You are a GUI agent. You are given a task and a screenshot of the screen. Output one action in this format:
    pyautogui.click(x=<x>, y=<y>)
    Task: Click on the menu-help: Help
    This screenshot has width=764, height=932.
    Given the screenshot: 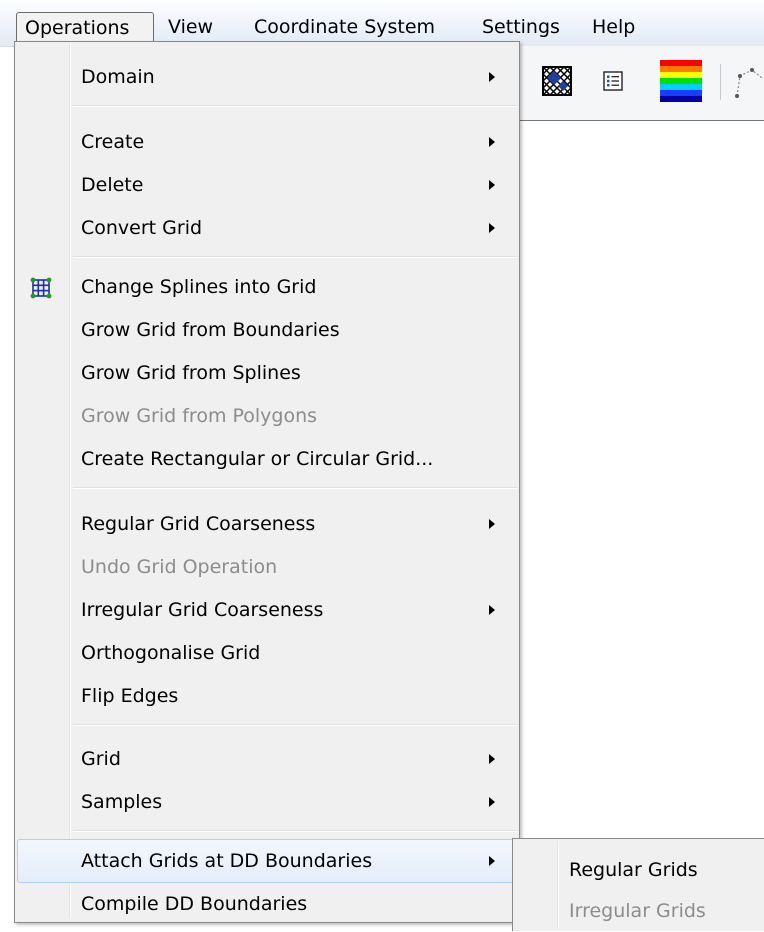 What is the action you would take?
    pyautogui.click(x=613, y=27)
    